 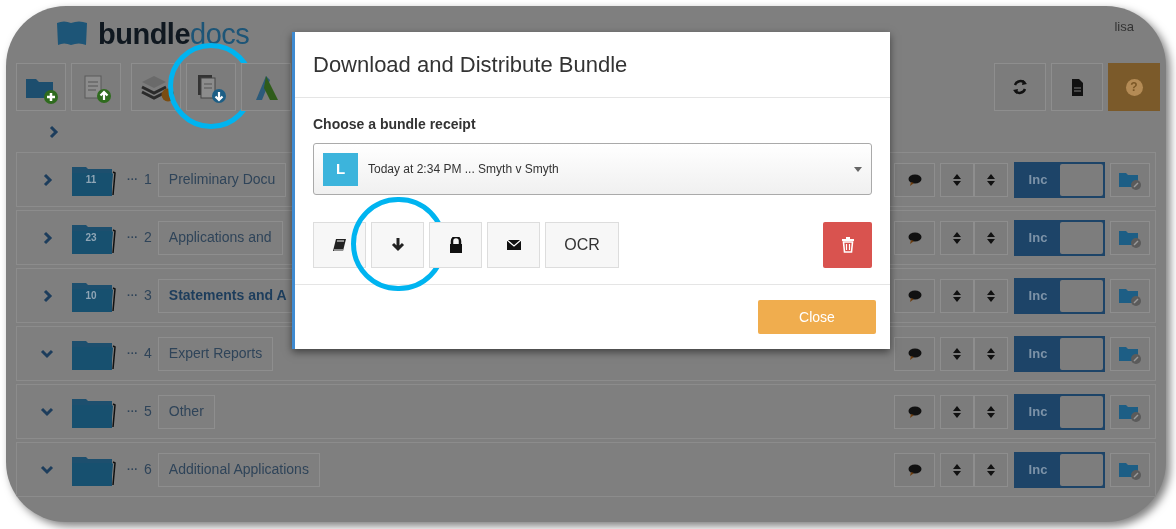 I want to click on breadcrumb-toggle, so click(x=53, y=132).